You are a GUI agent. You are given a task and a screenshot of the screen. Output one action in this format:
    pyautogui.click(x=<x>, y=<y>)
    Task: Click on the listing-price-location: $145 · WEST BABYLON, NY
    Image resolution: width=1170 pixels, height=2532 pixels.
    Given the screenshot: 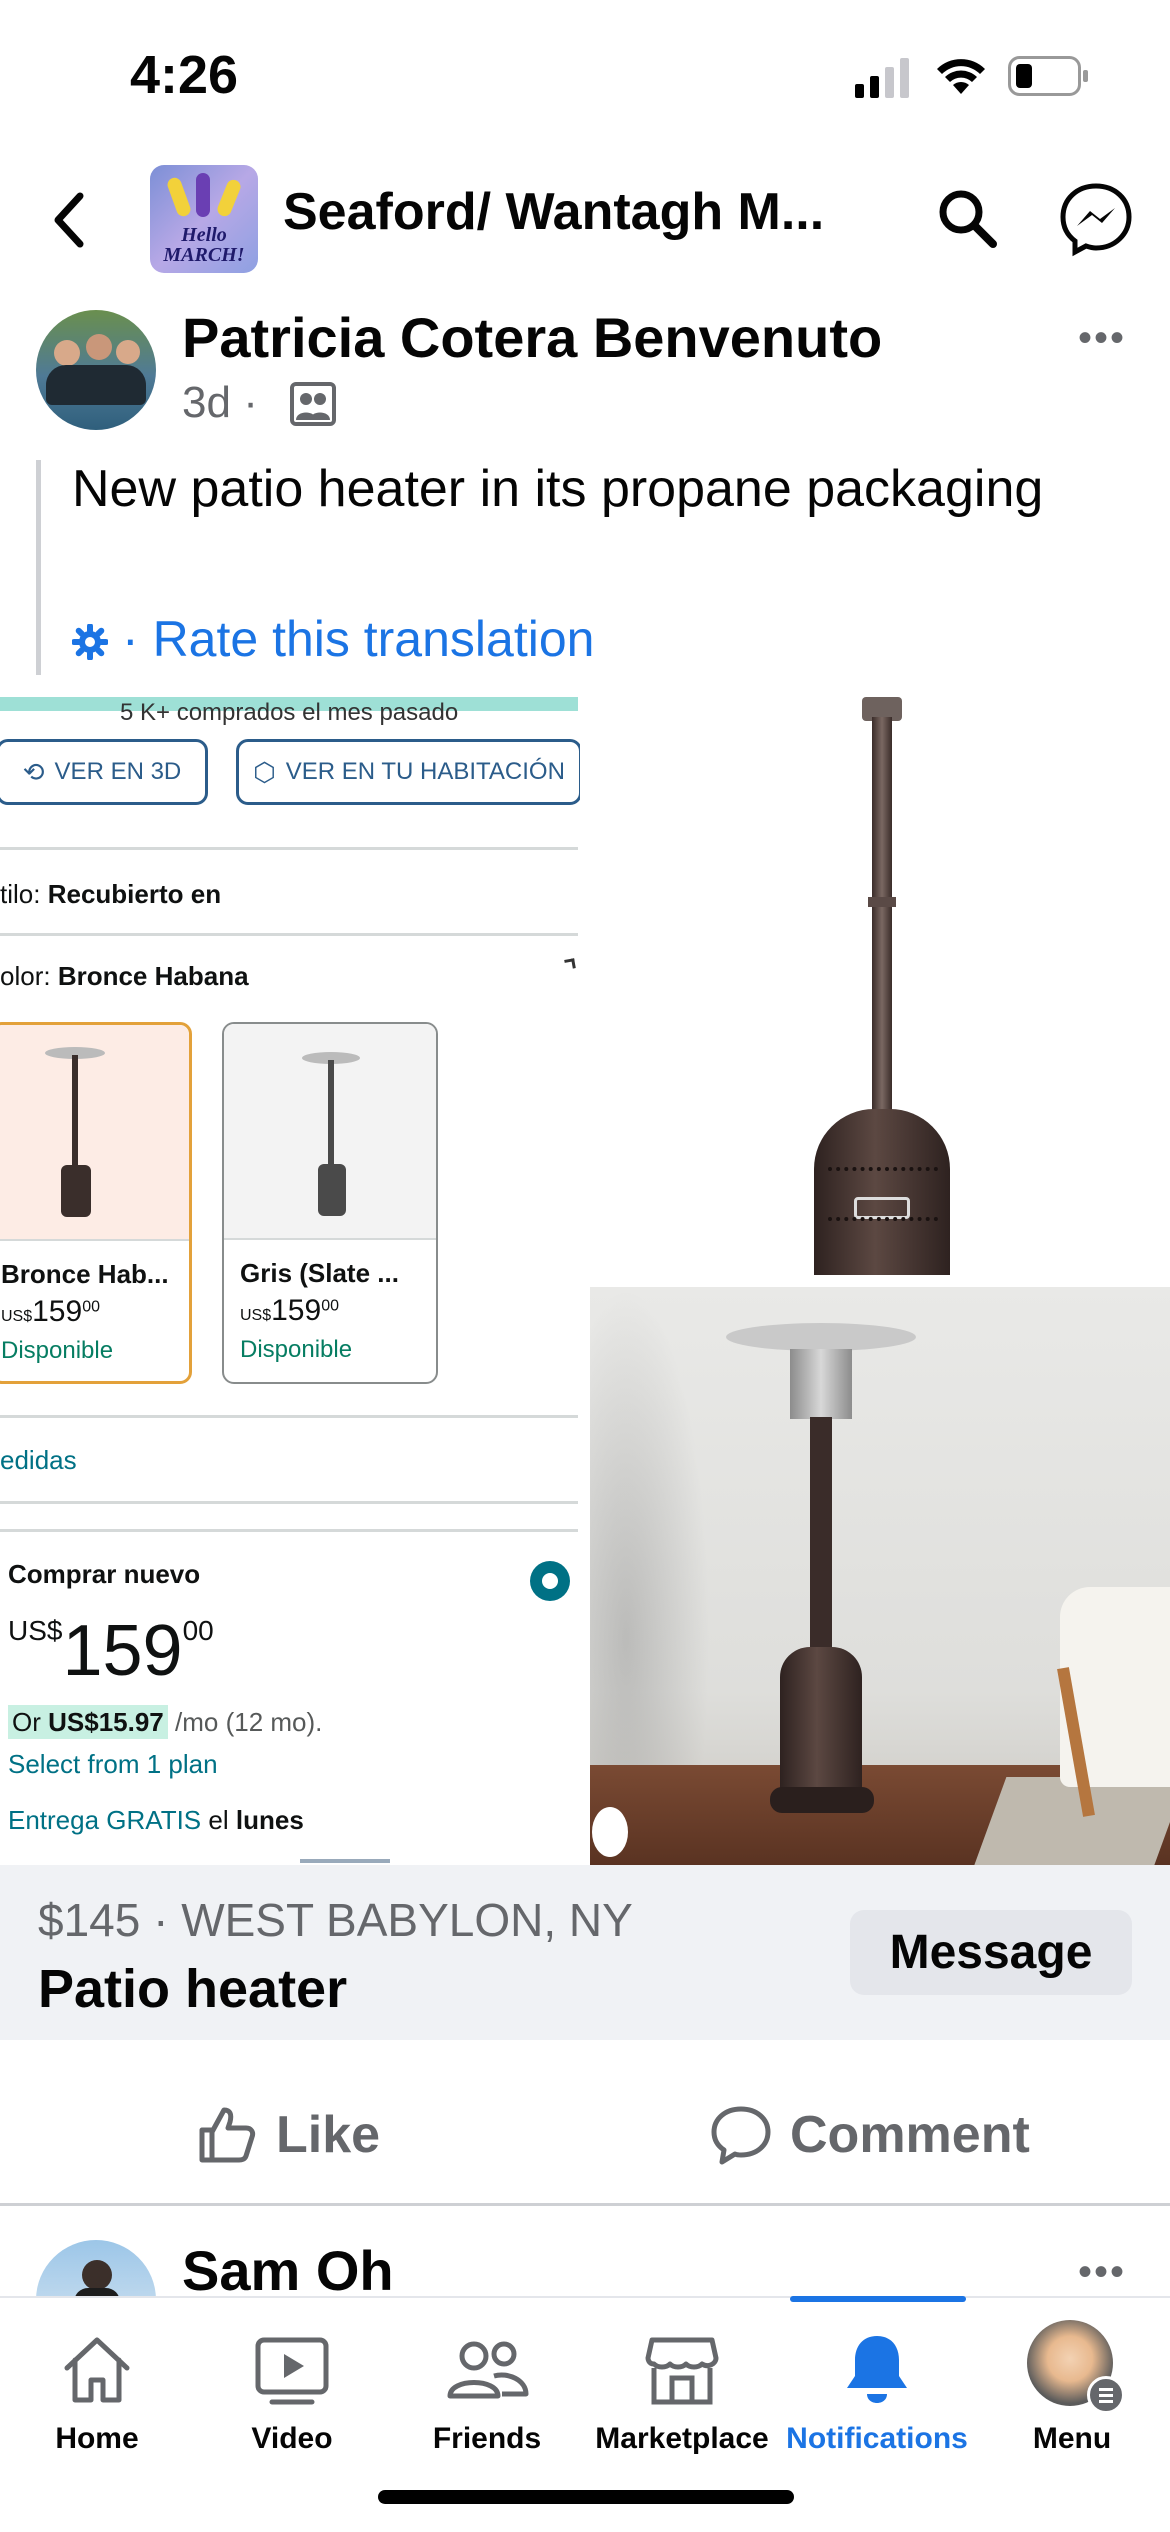 What is the action you would take?
    pyautogui.click(x=335, y=1920)
    